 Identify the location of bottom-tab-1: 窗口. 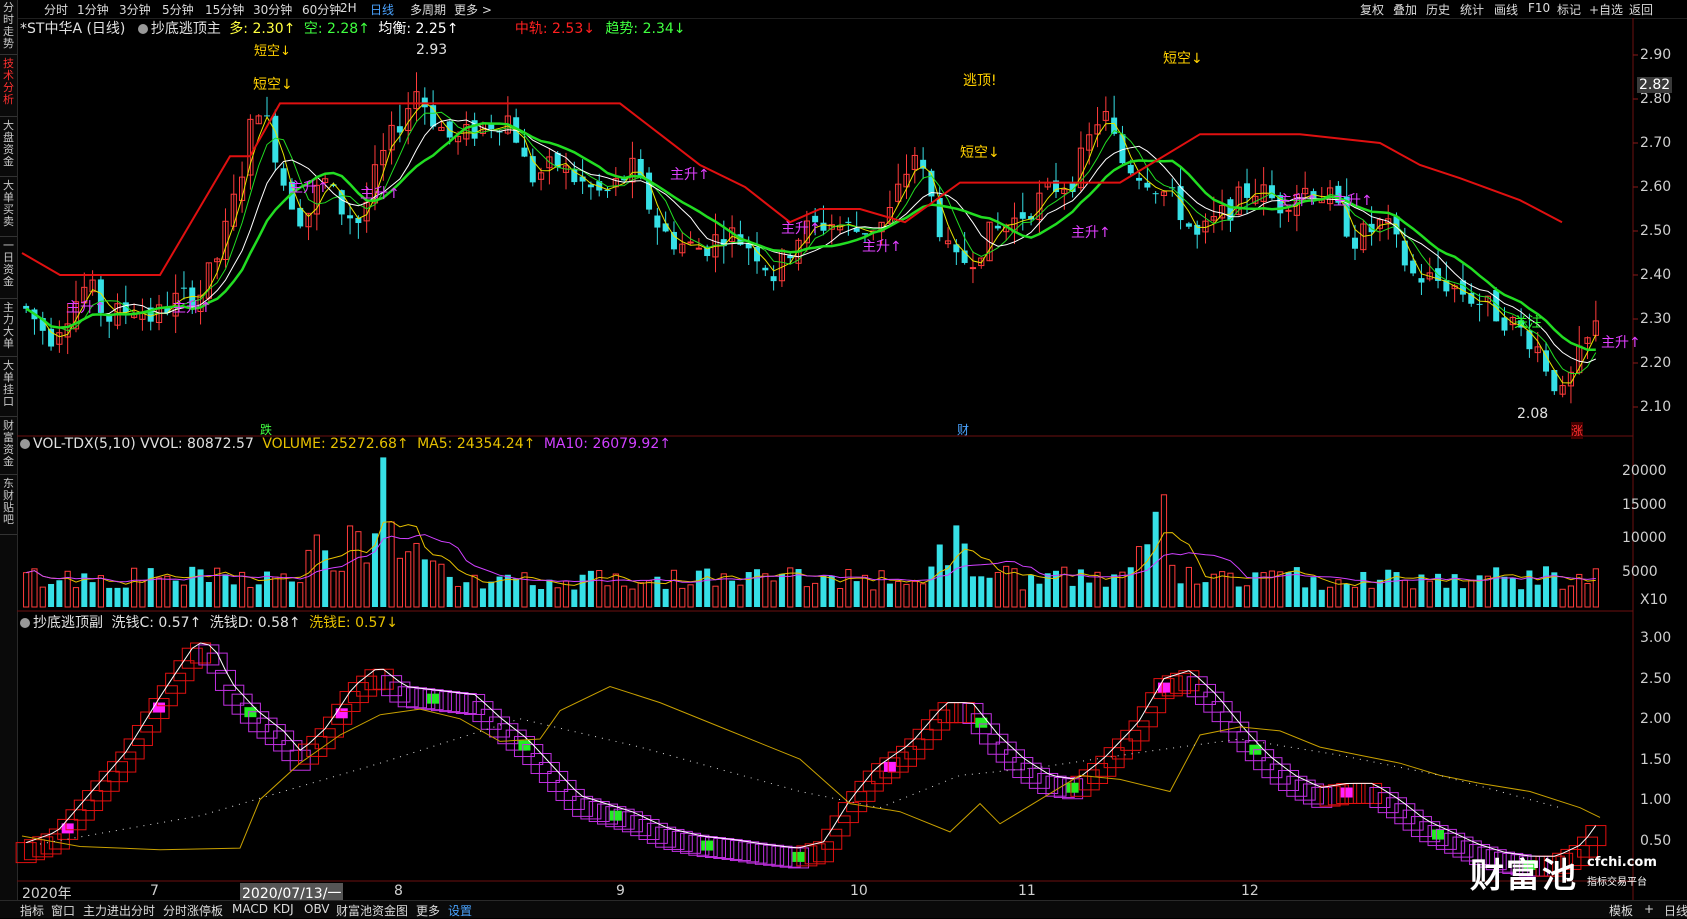
(63, 910).